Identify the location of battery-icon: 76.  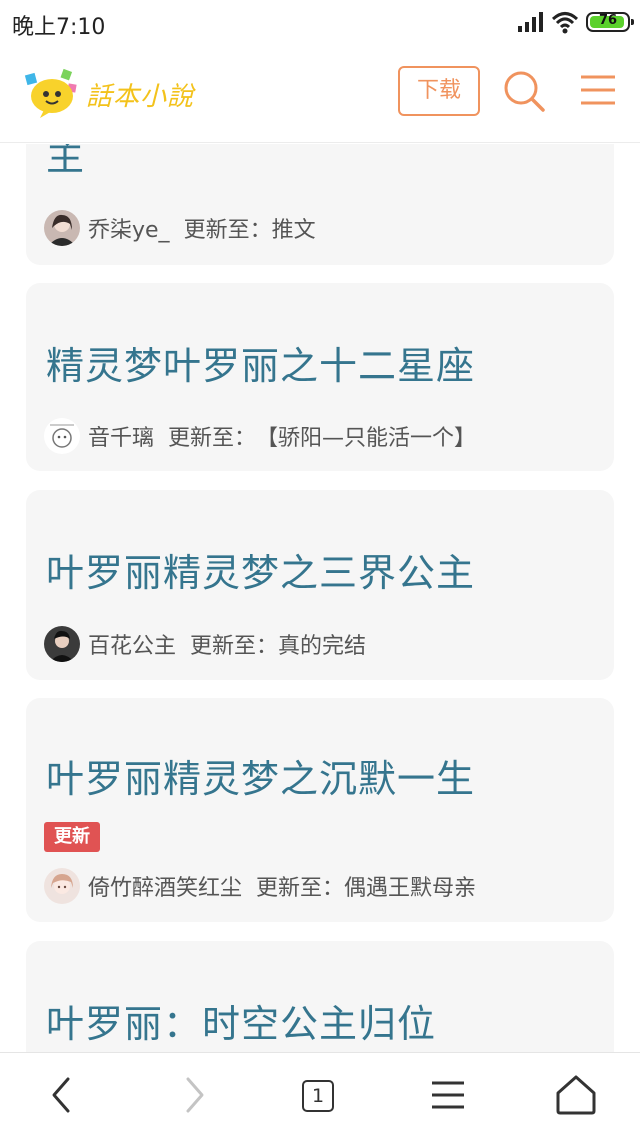
(610, 22).